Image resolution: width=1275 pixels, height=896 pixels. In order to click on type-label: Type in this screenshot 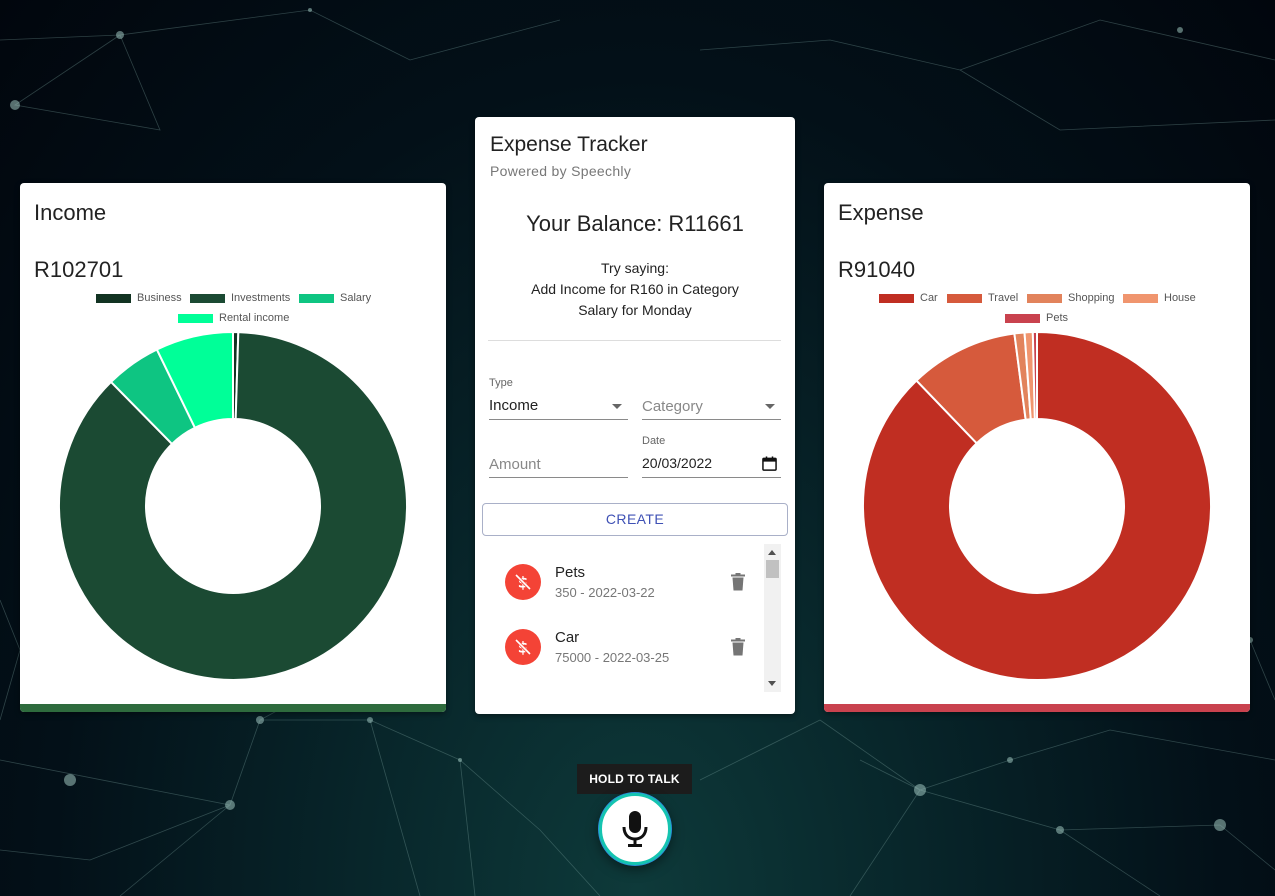, I will do `click(501, 383)`.